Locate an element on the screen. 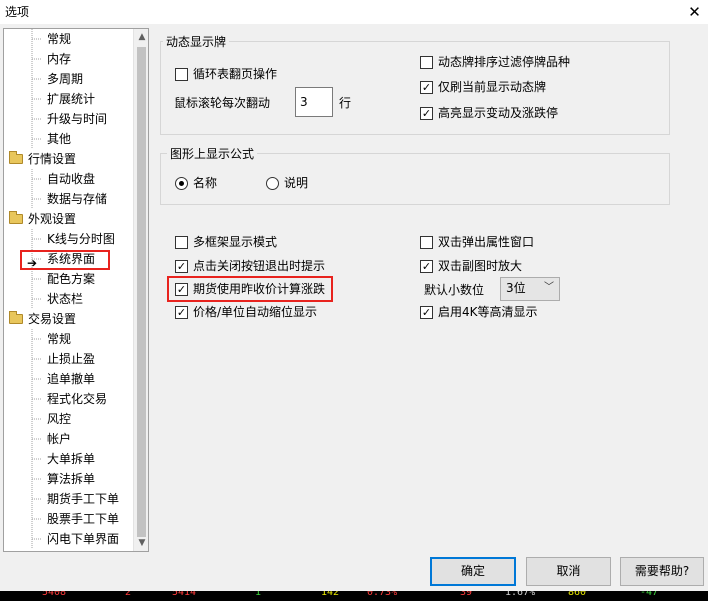 Image resolution: width=708 pixels, height=601 pixels. ticker-value: 1 is located at coordinates (258, 594).